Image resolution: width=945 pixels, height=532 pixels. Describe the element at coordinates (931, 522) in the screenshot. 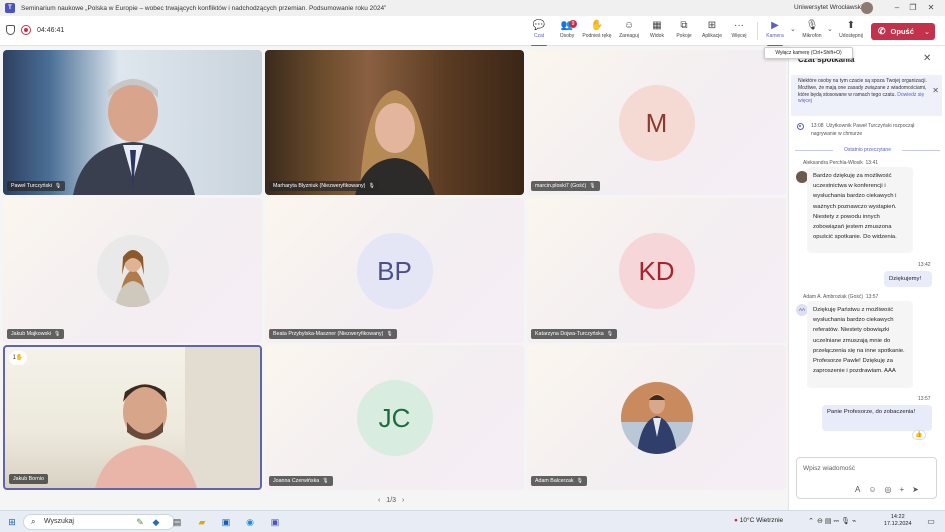

I see `notifications-icon: ▭` at that location.